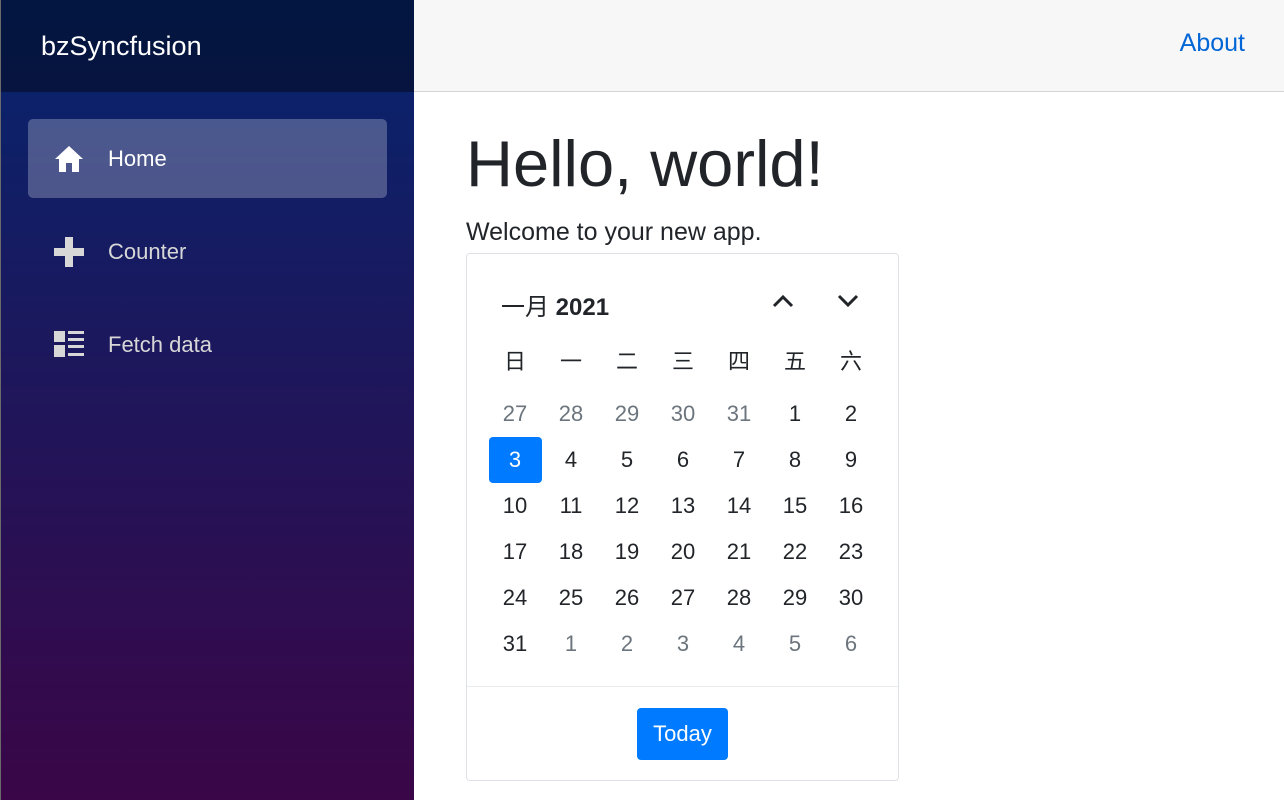 This screenshot has width=1284, height=800. I want to click on weekday-header: 三, so click(682, 361).